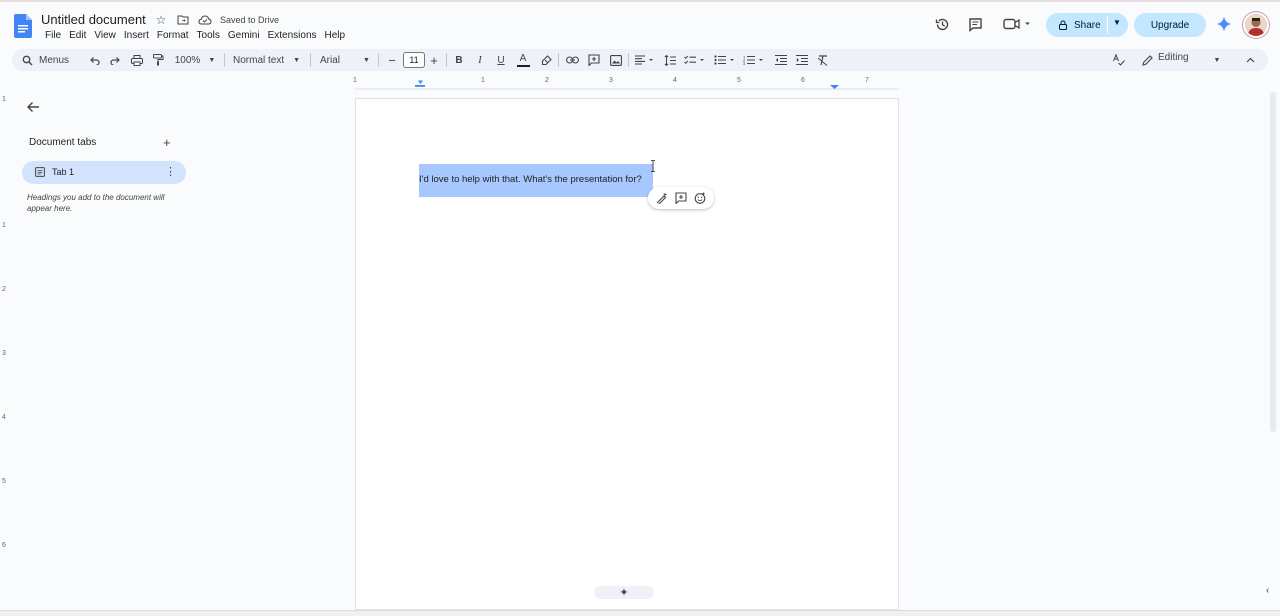 This screenshot has height=616, width=1280. I want to click on share-button: Share ▼, so click(1087, 25).